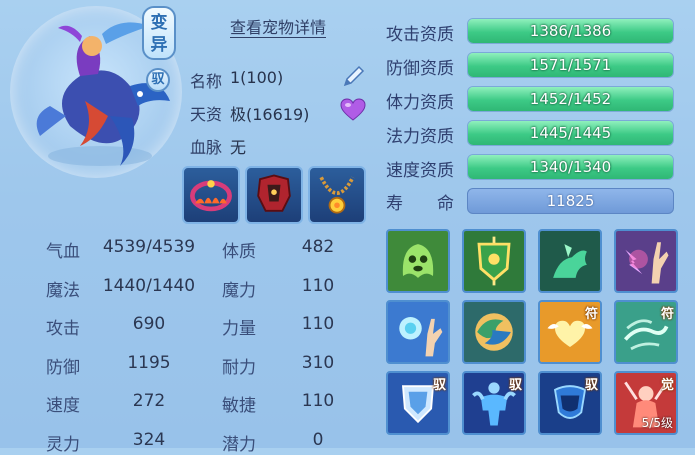  Describe the element at coordinates (63, 252) in the screenshot. I see `stat-label: 气血` at that location.